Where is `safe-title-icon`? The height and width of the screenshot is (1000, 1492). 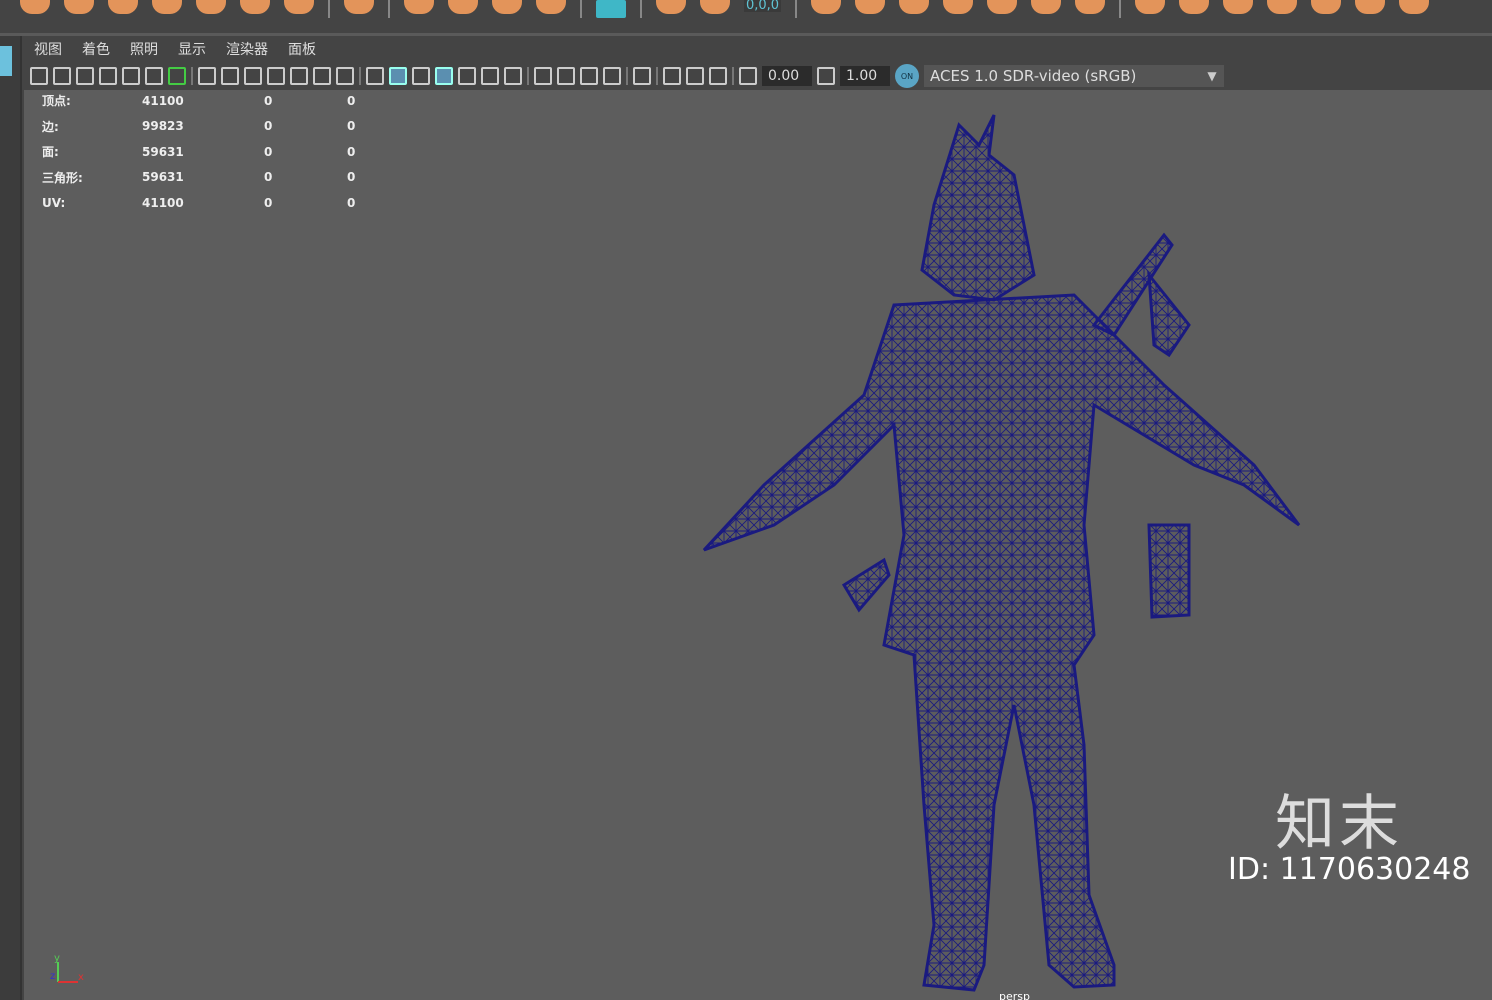 safe-title-icon is located at coordinates (345, 76).